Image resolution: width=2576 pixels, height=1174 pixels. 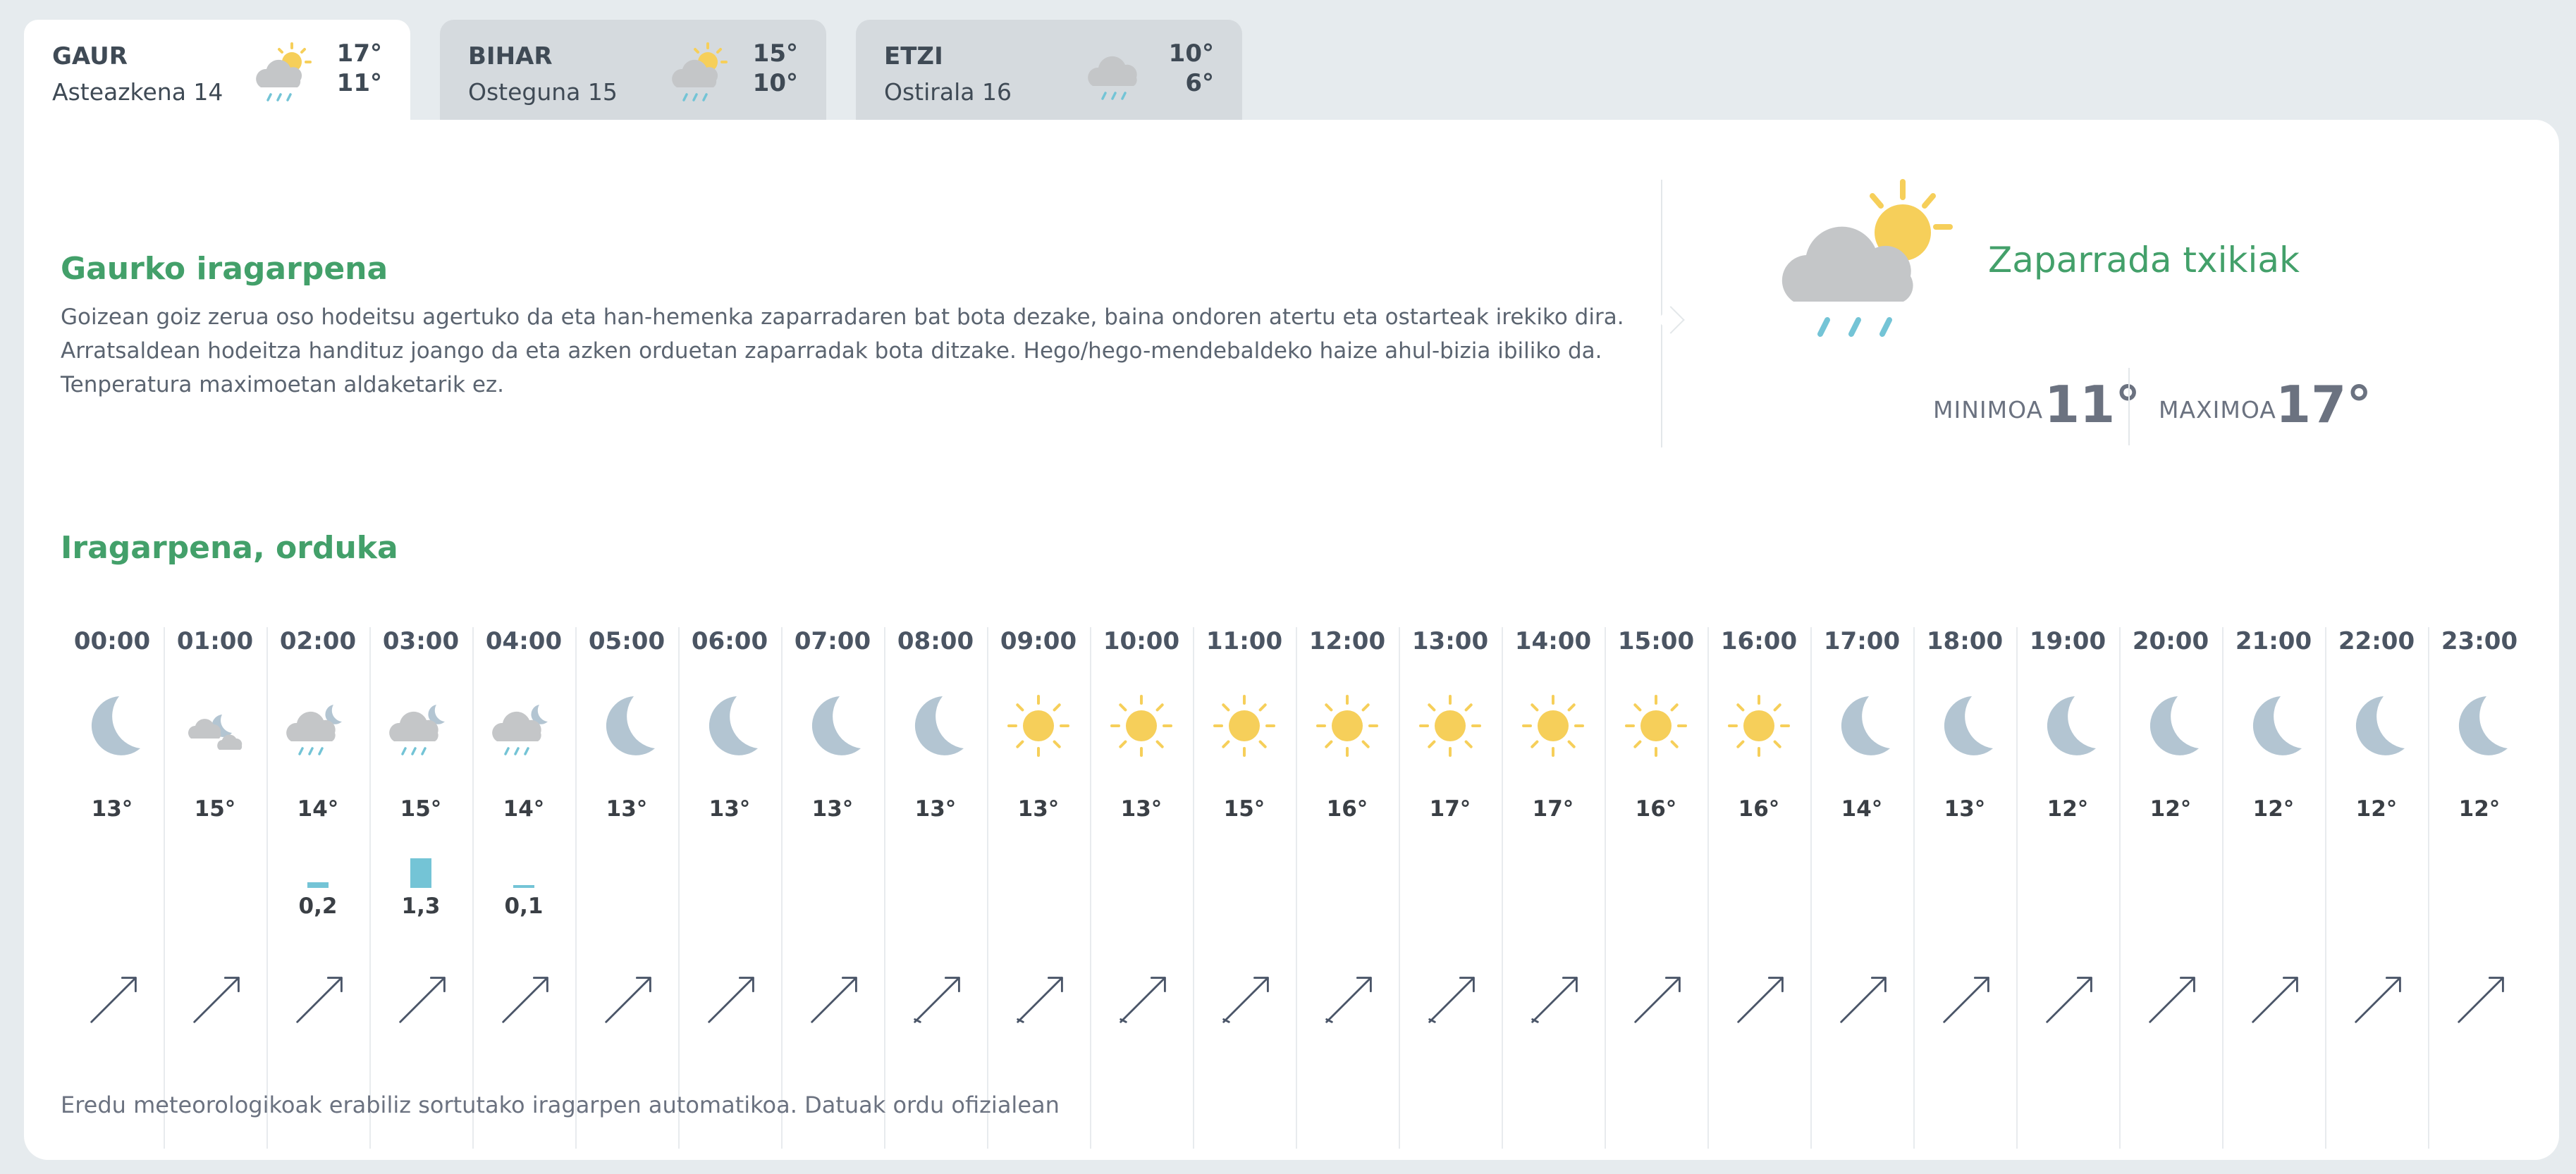 What do you see at coordinates (633, 70) in the screenshot?
I see `tab-bihar: BIHAR Osteguna 15 15° 10°` at bounding box center [633, 70].